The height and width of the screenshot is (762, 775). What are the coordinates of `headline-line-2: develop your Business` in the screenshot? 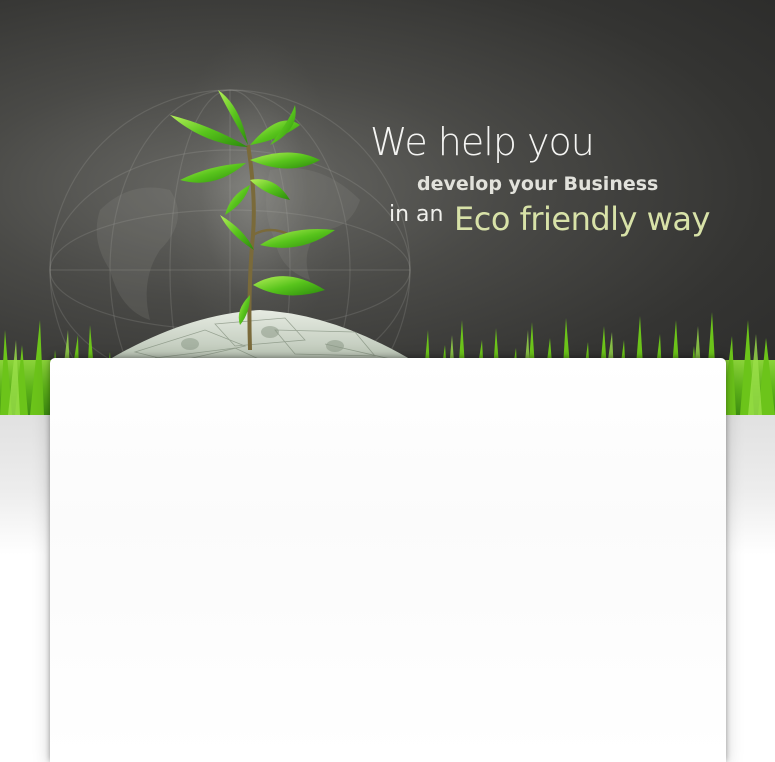 It's located at (538, 184).